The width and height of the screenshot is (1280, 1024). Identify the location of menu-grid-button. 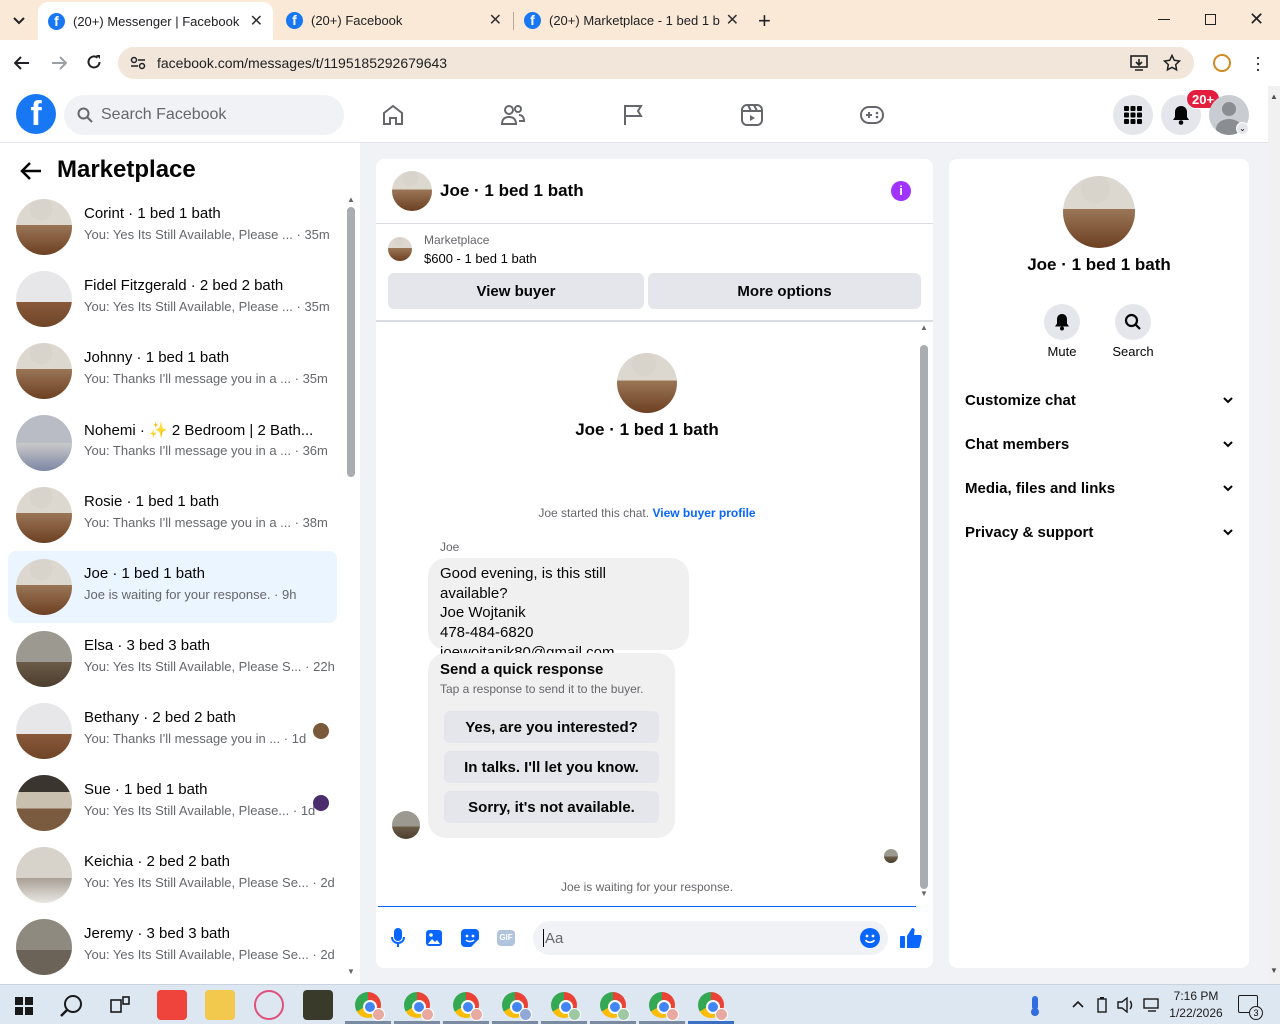
(1133, 115).